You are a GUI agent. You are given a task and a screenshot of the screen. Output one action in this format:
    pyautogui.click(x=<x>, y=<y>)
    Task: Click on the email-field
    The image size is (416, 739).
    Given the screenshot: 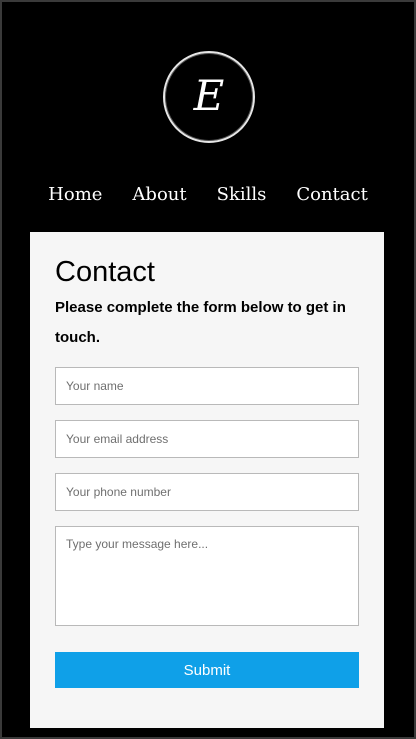 What is the action you would take?
    pyautogui.click(x=207, y=439)
    